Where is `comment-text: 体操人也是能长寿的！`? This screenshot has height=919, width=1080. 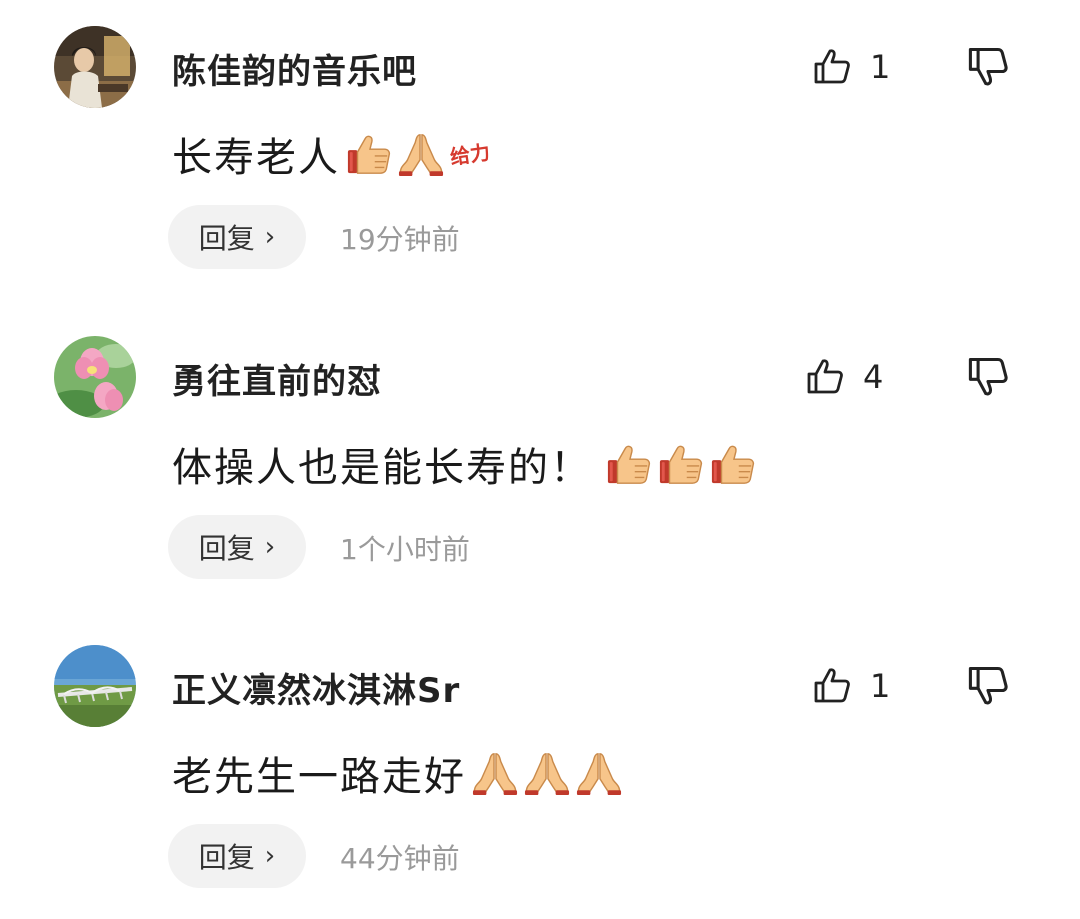
comment-text: 体操人也是能长寿的！ is located at coordinates (382, 468).